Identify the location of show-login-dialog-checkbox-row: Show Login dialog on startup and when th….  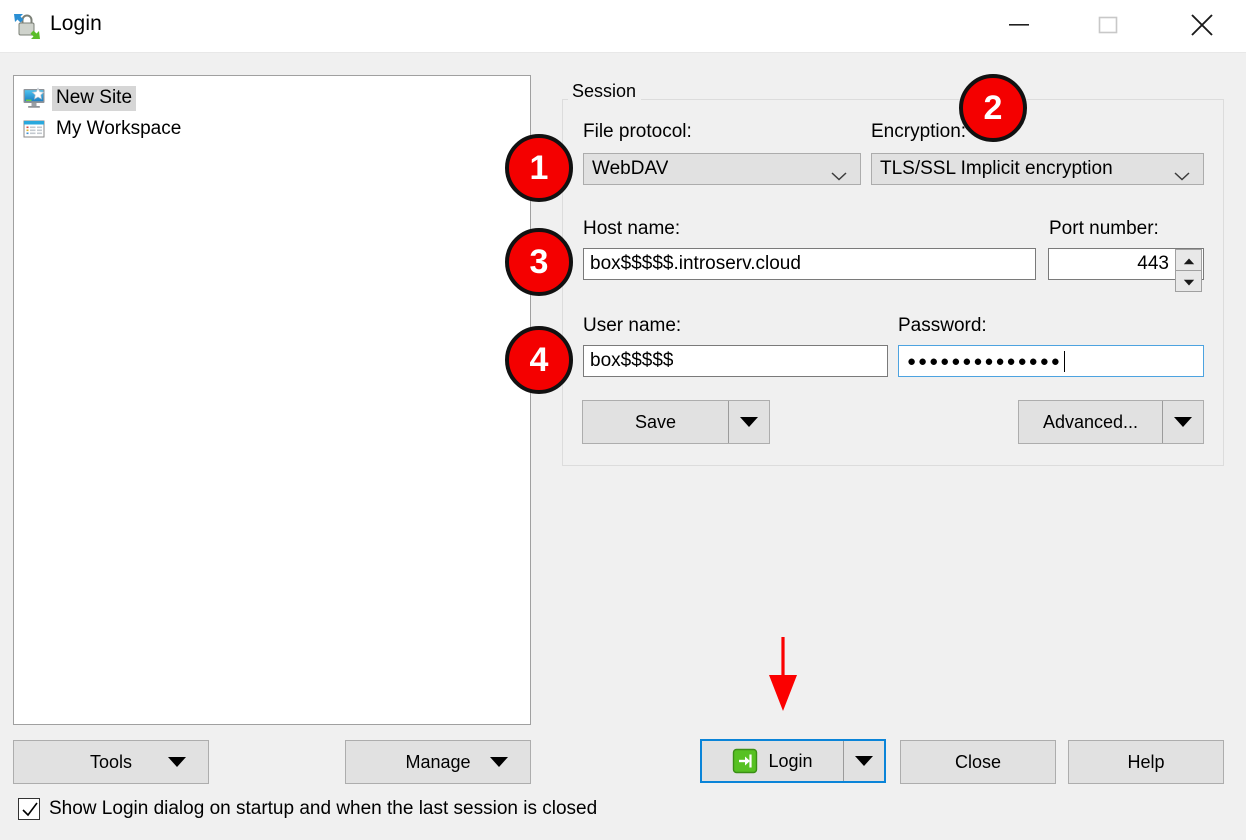
(307, 809).